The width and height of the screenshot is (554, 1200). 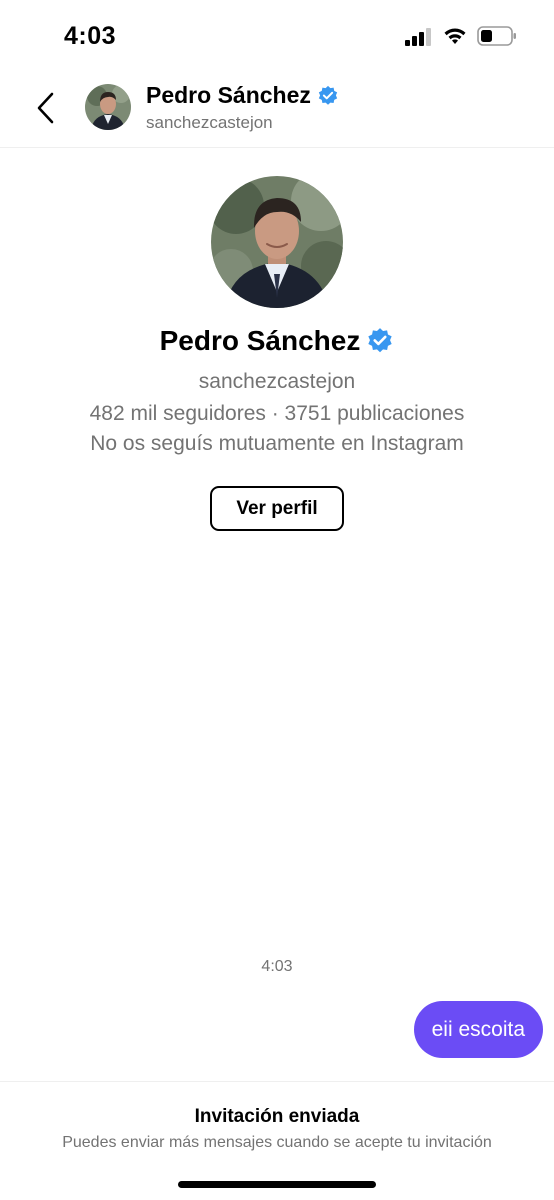 I want to click on profile-name: Pedro Sánchez, so click(x=260, y=340).